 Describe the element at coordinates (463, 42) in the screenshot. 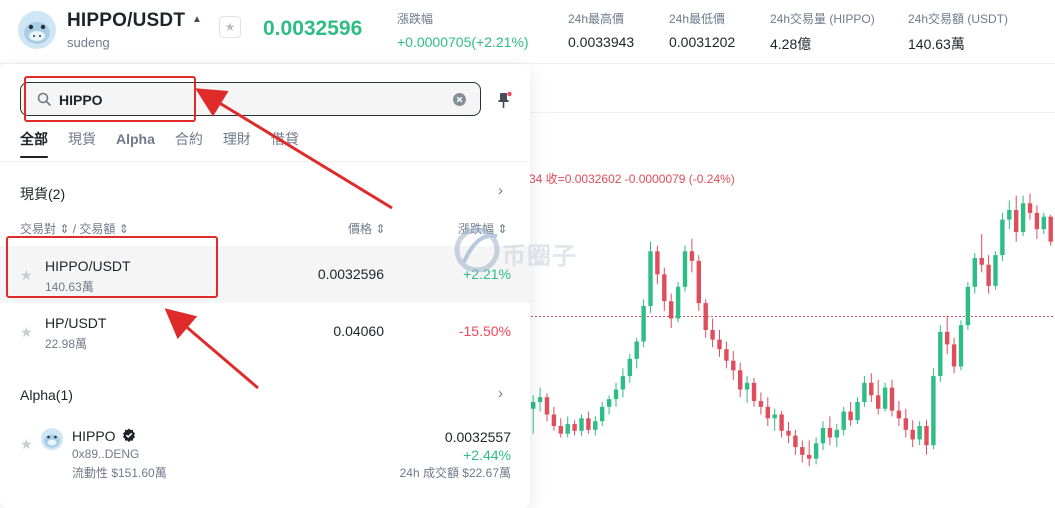

I see `stat-value: +0.0000705(+2.21%)` at that location.